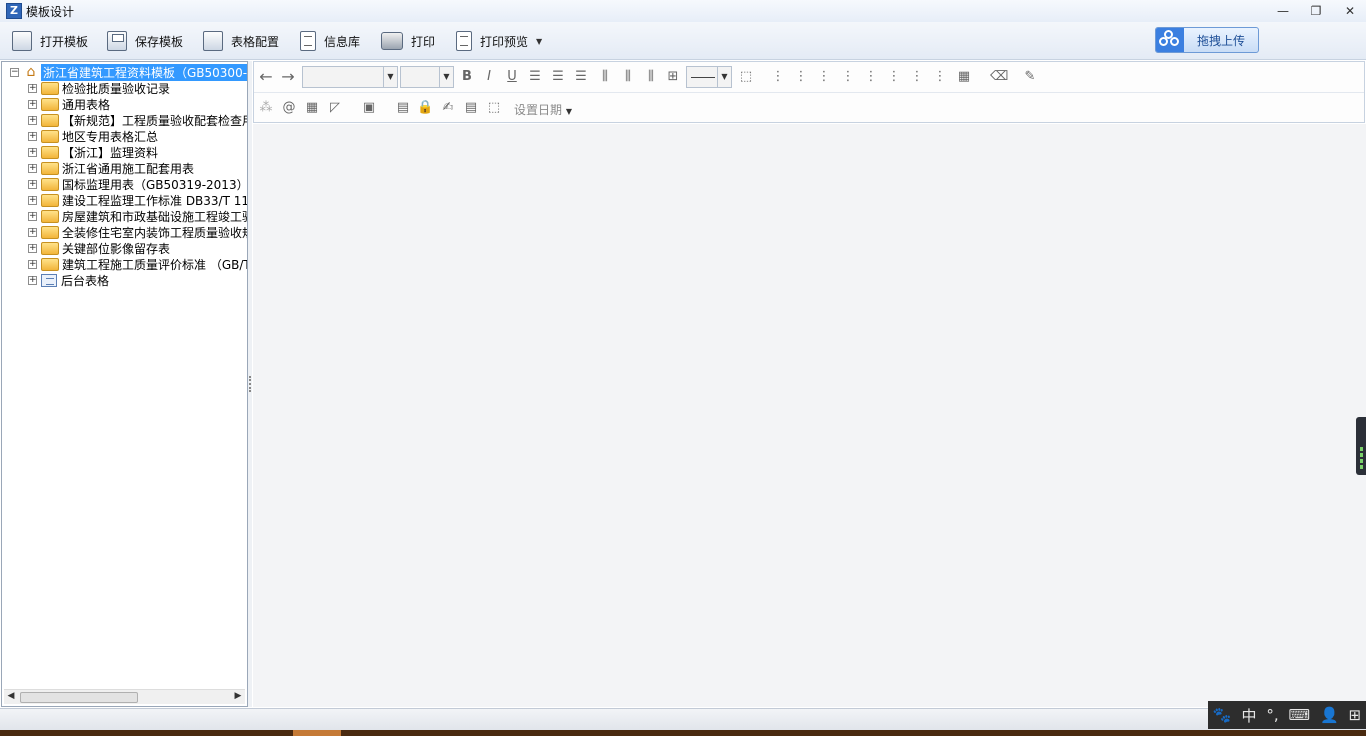 The height and width of the screenshot is (736, 1366). Describe the element at coordinates (330, 41) in the screenshot. I see `info-library-button: 信息库` at that location.